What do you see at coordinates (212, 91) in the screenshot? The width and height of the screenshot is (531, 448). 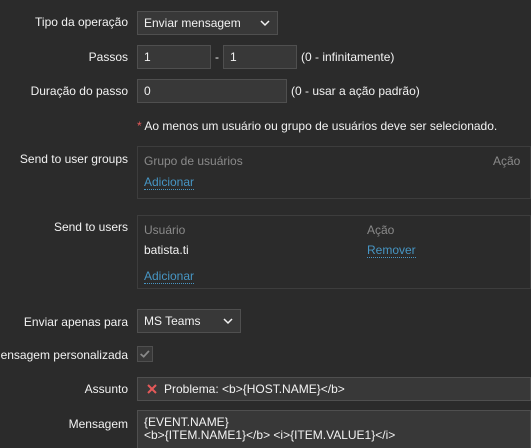 I see `step-duration-input: 0` at bounding box center [212, 91].